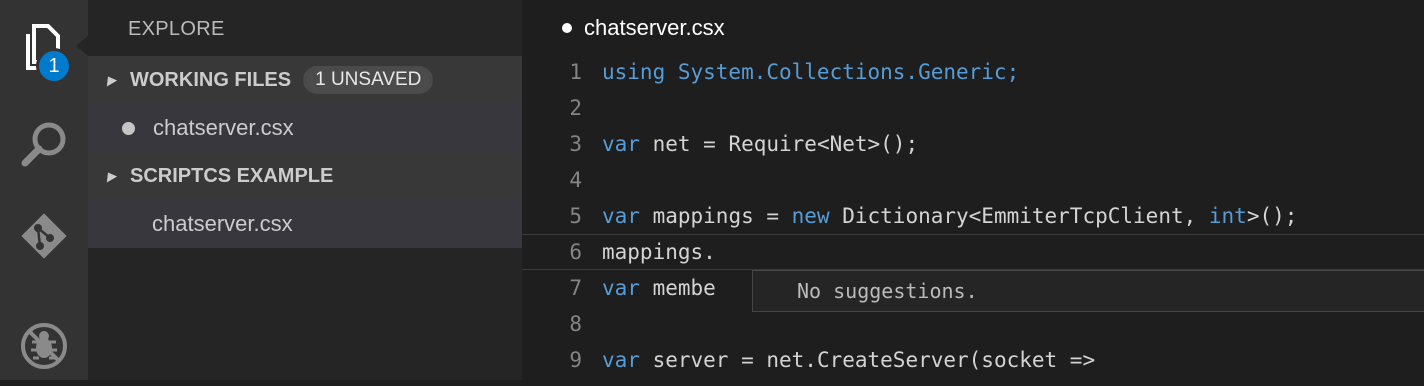 This screenshot has height=386, width=1424. Describe the element at coordinates (715, 216) in the screenshot. I see `code-token: mappings =` at that location.